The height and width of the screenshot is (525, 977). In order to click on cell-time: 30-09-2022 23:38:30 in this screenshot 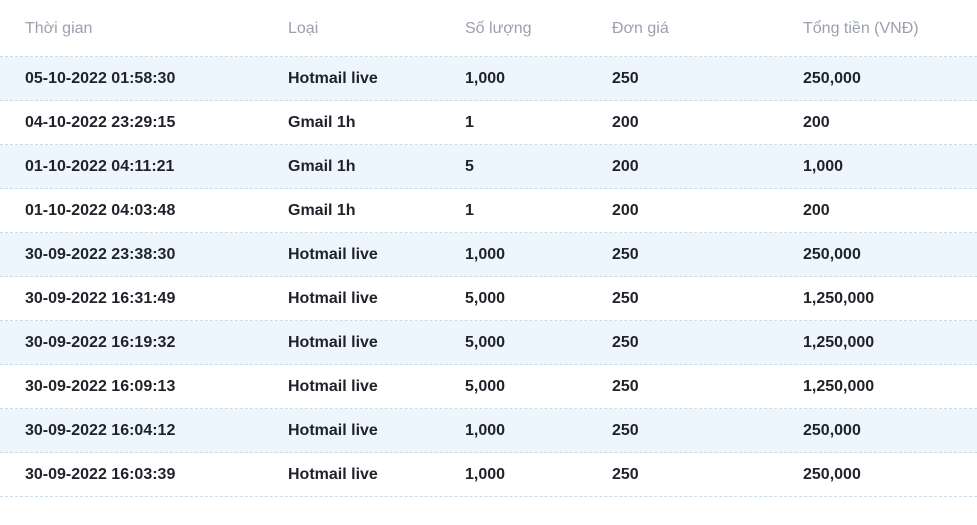, I will do `click(100, 254)`.